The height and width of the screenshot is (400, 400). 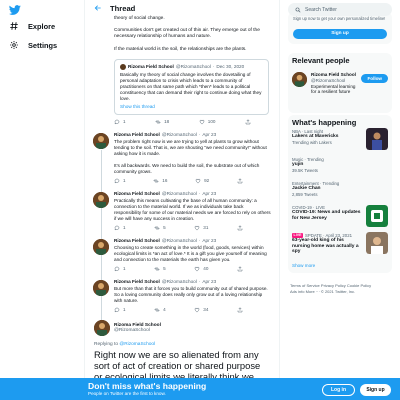 What do you see at coordinates (342, 292) in the screenshot?
I see `footer-line: Ads info More ··· © 2021 Twitter, Inc.` at bounding box center [342, 292].